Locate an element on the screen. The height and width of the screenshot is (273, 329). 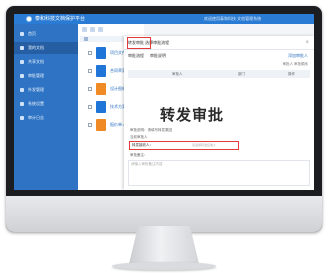
sidebar-item-label: 首页 is located at coordinates (32, 33).